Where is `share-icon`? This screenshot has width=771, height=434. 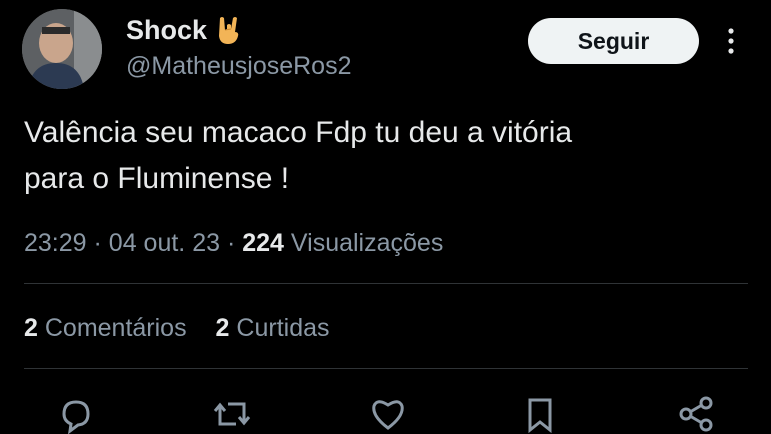
share-icon is located at coordinates (696, 414).